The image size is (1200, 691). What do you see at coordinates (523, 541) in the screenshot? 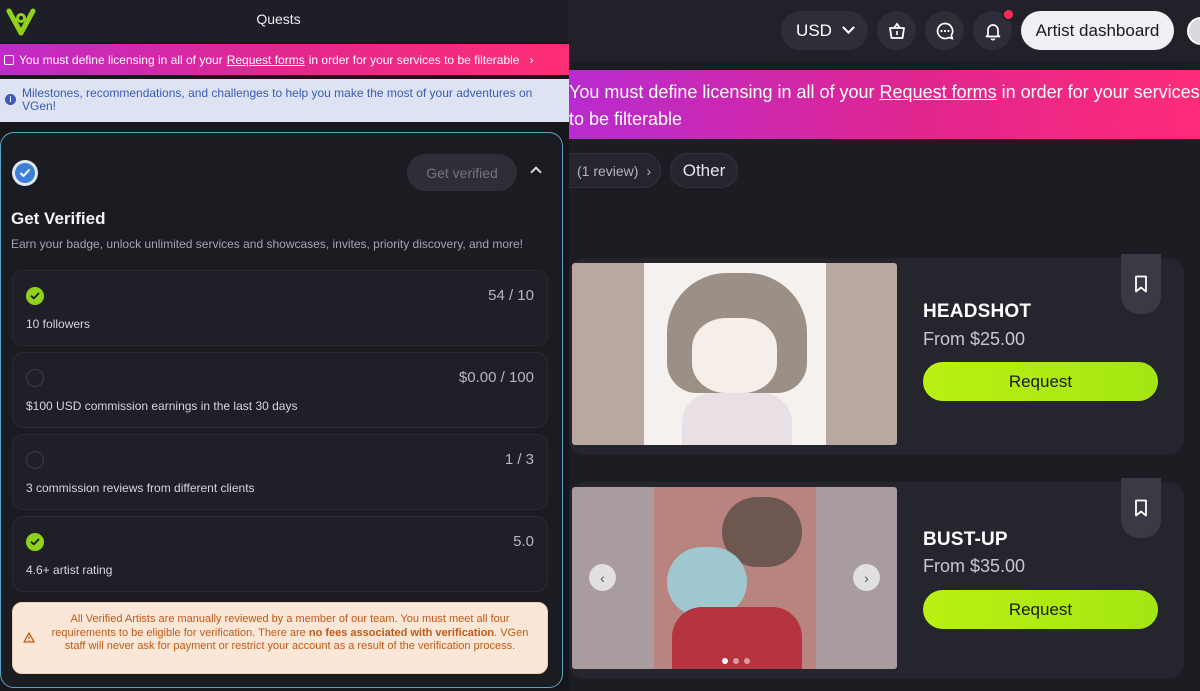
I see `requirement-progress: 5.0` at bounding box center [523, 541].